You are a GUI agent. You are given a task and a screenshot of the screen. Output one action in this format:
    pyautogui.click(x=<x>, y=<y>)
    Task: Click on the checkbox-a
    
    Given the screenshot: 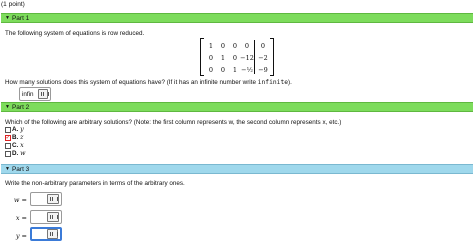 What is the action you would take?
    pyautogui.click(x=8, y=129)
    